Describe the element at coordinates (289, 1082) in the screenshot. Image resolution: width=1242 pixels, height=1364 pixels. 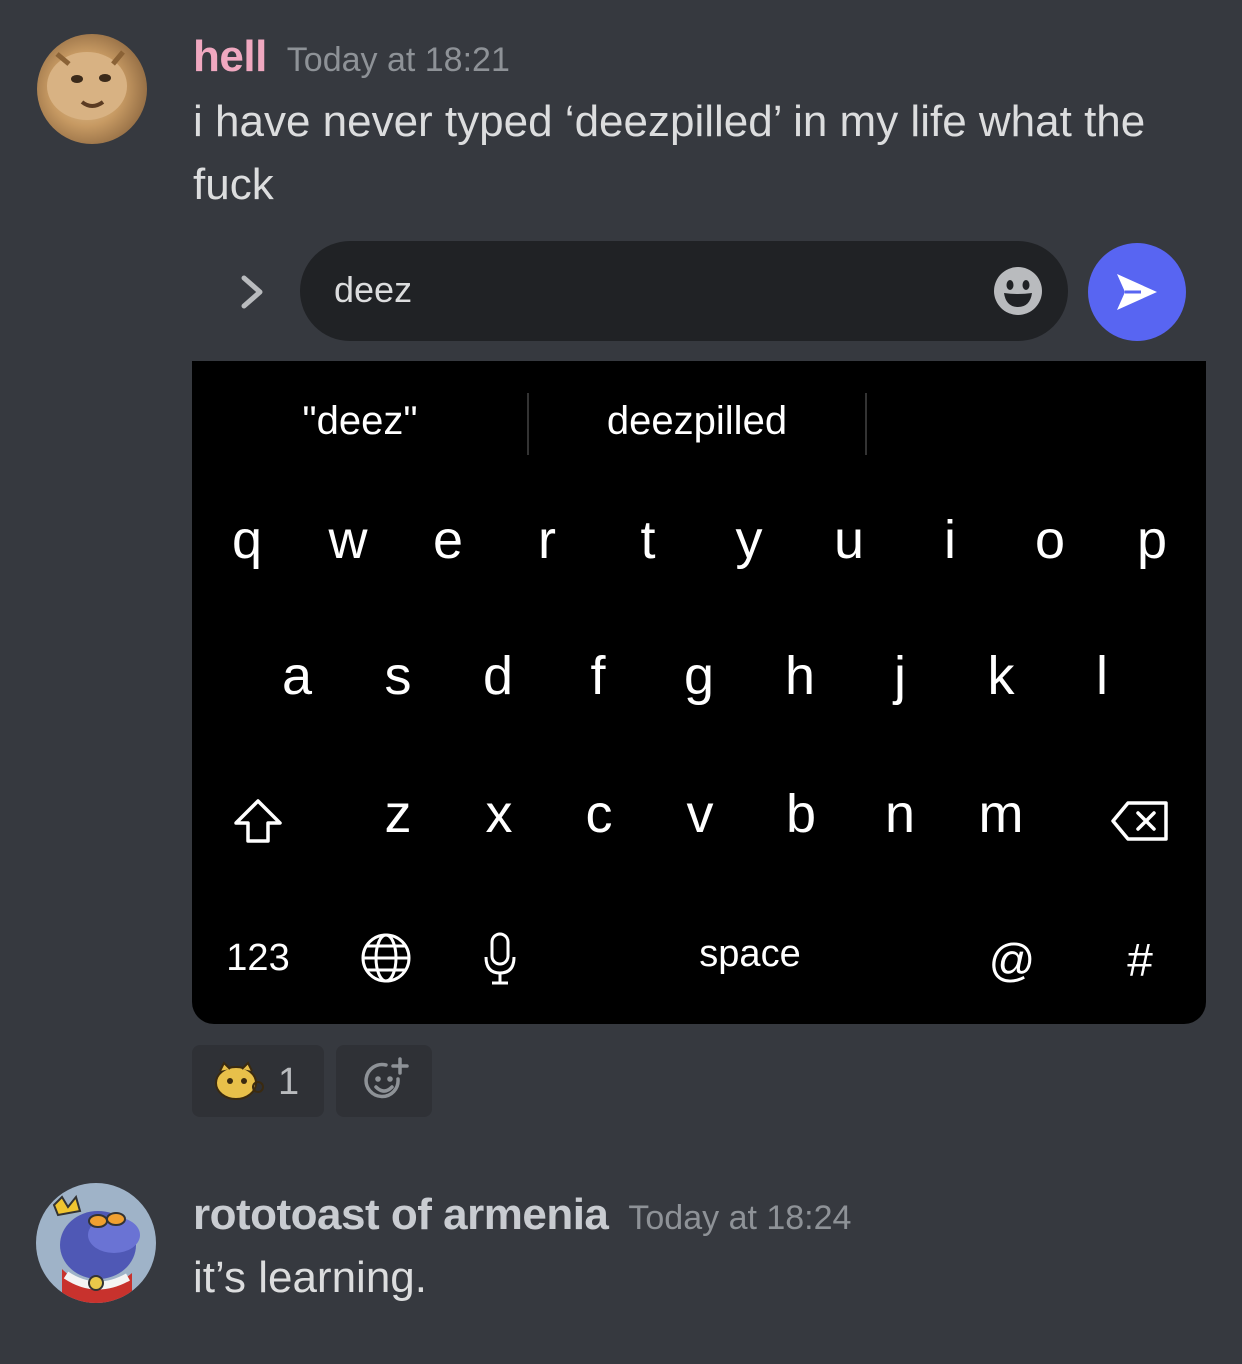
I see `reaction-count: 1` at that location.